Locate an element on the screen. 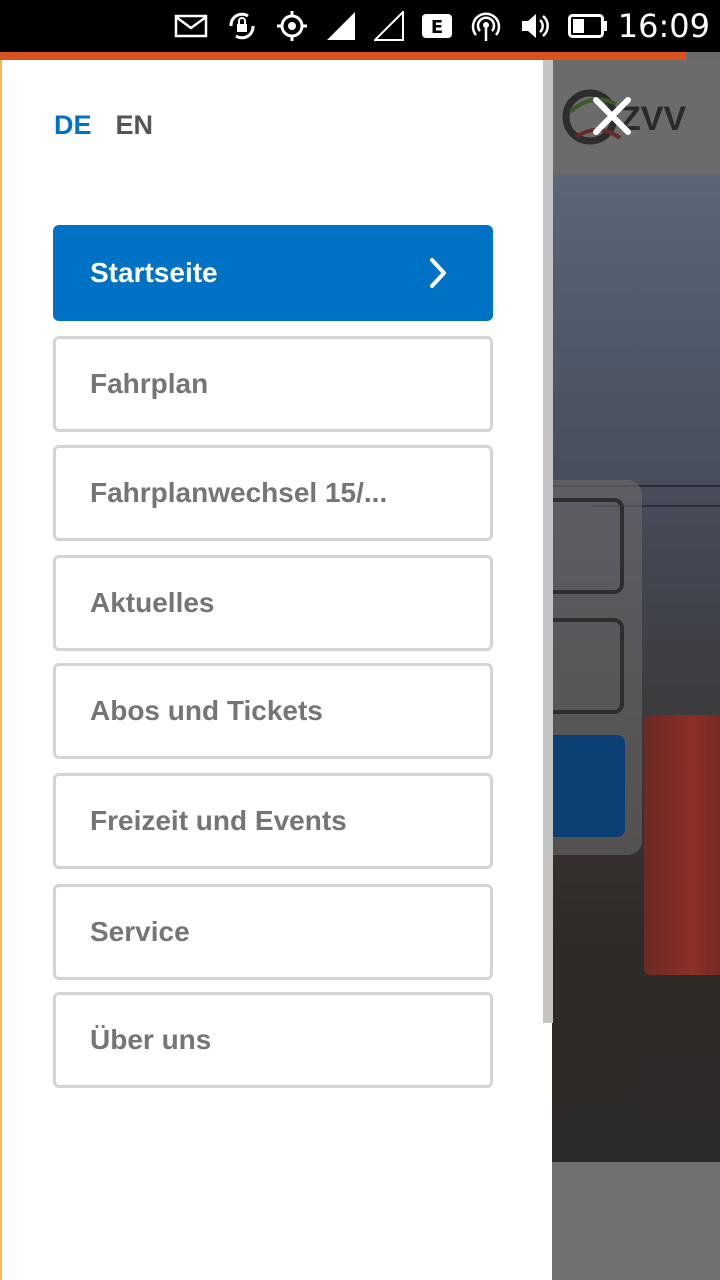 The image size is (720, 1280). menu-item-startseite: Startseite is located at coordinates (273, 273).